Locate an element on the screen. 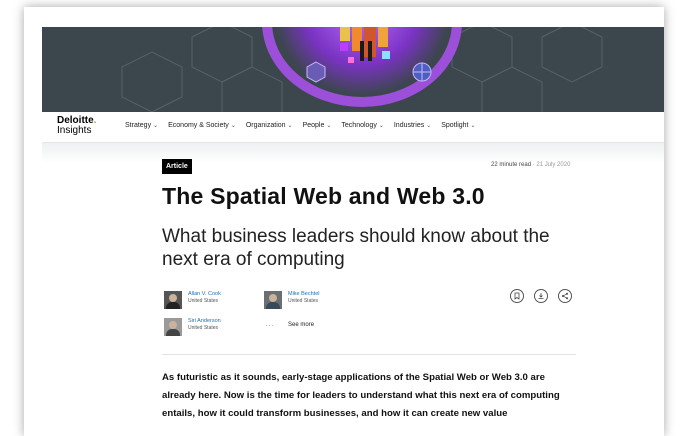  publish-date: 21 July 2020 is located at coordinates (553, 165).